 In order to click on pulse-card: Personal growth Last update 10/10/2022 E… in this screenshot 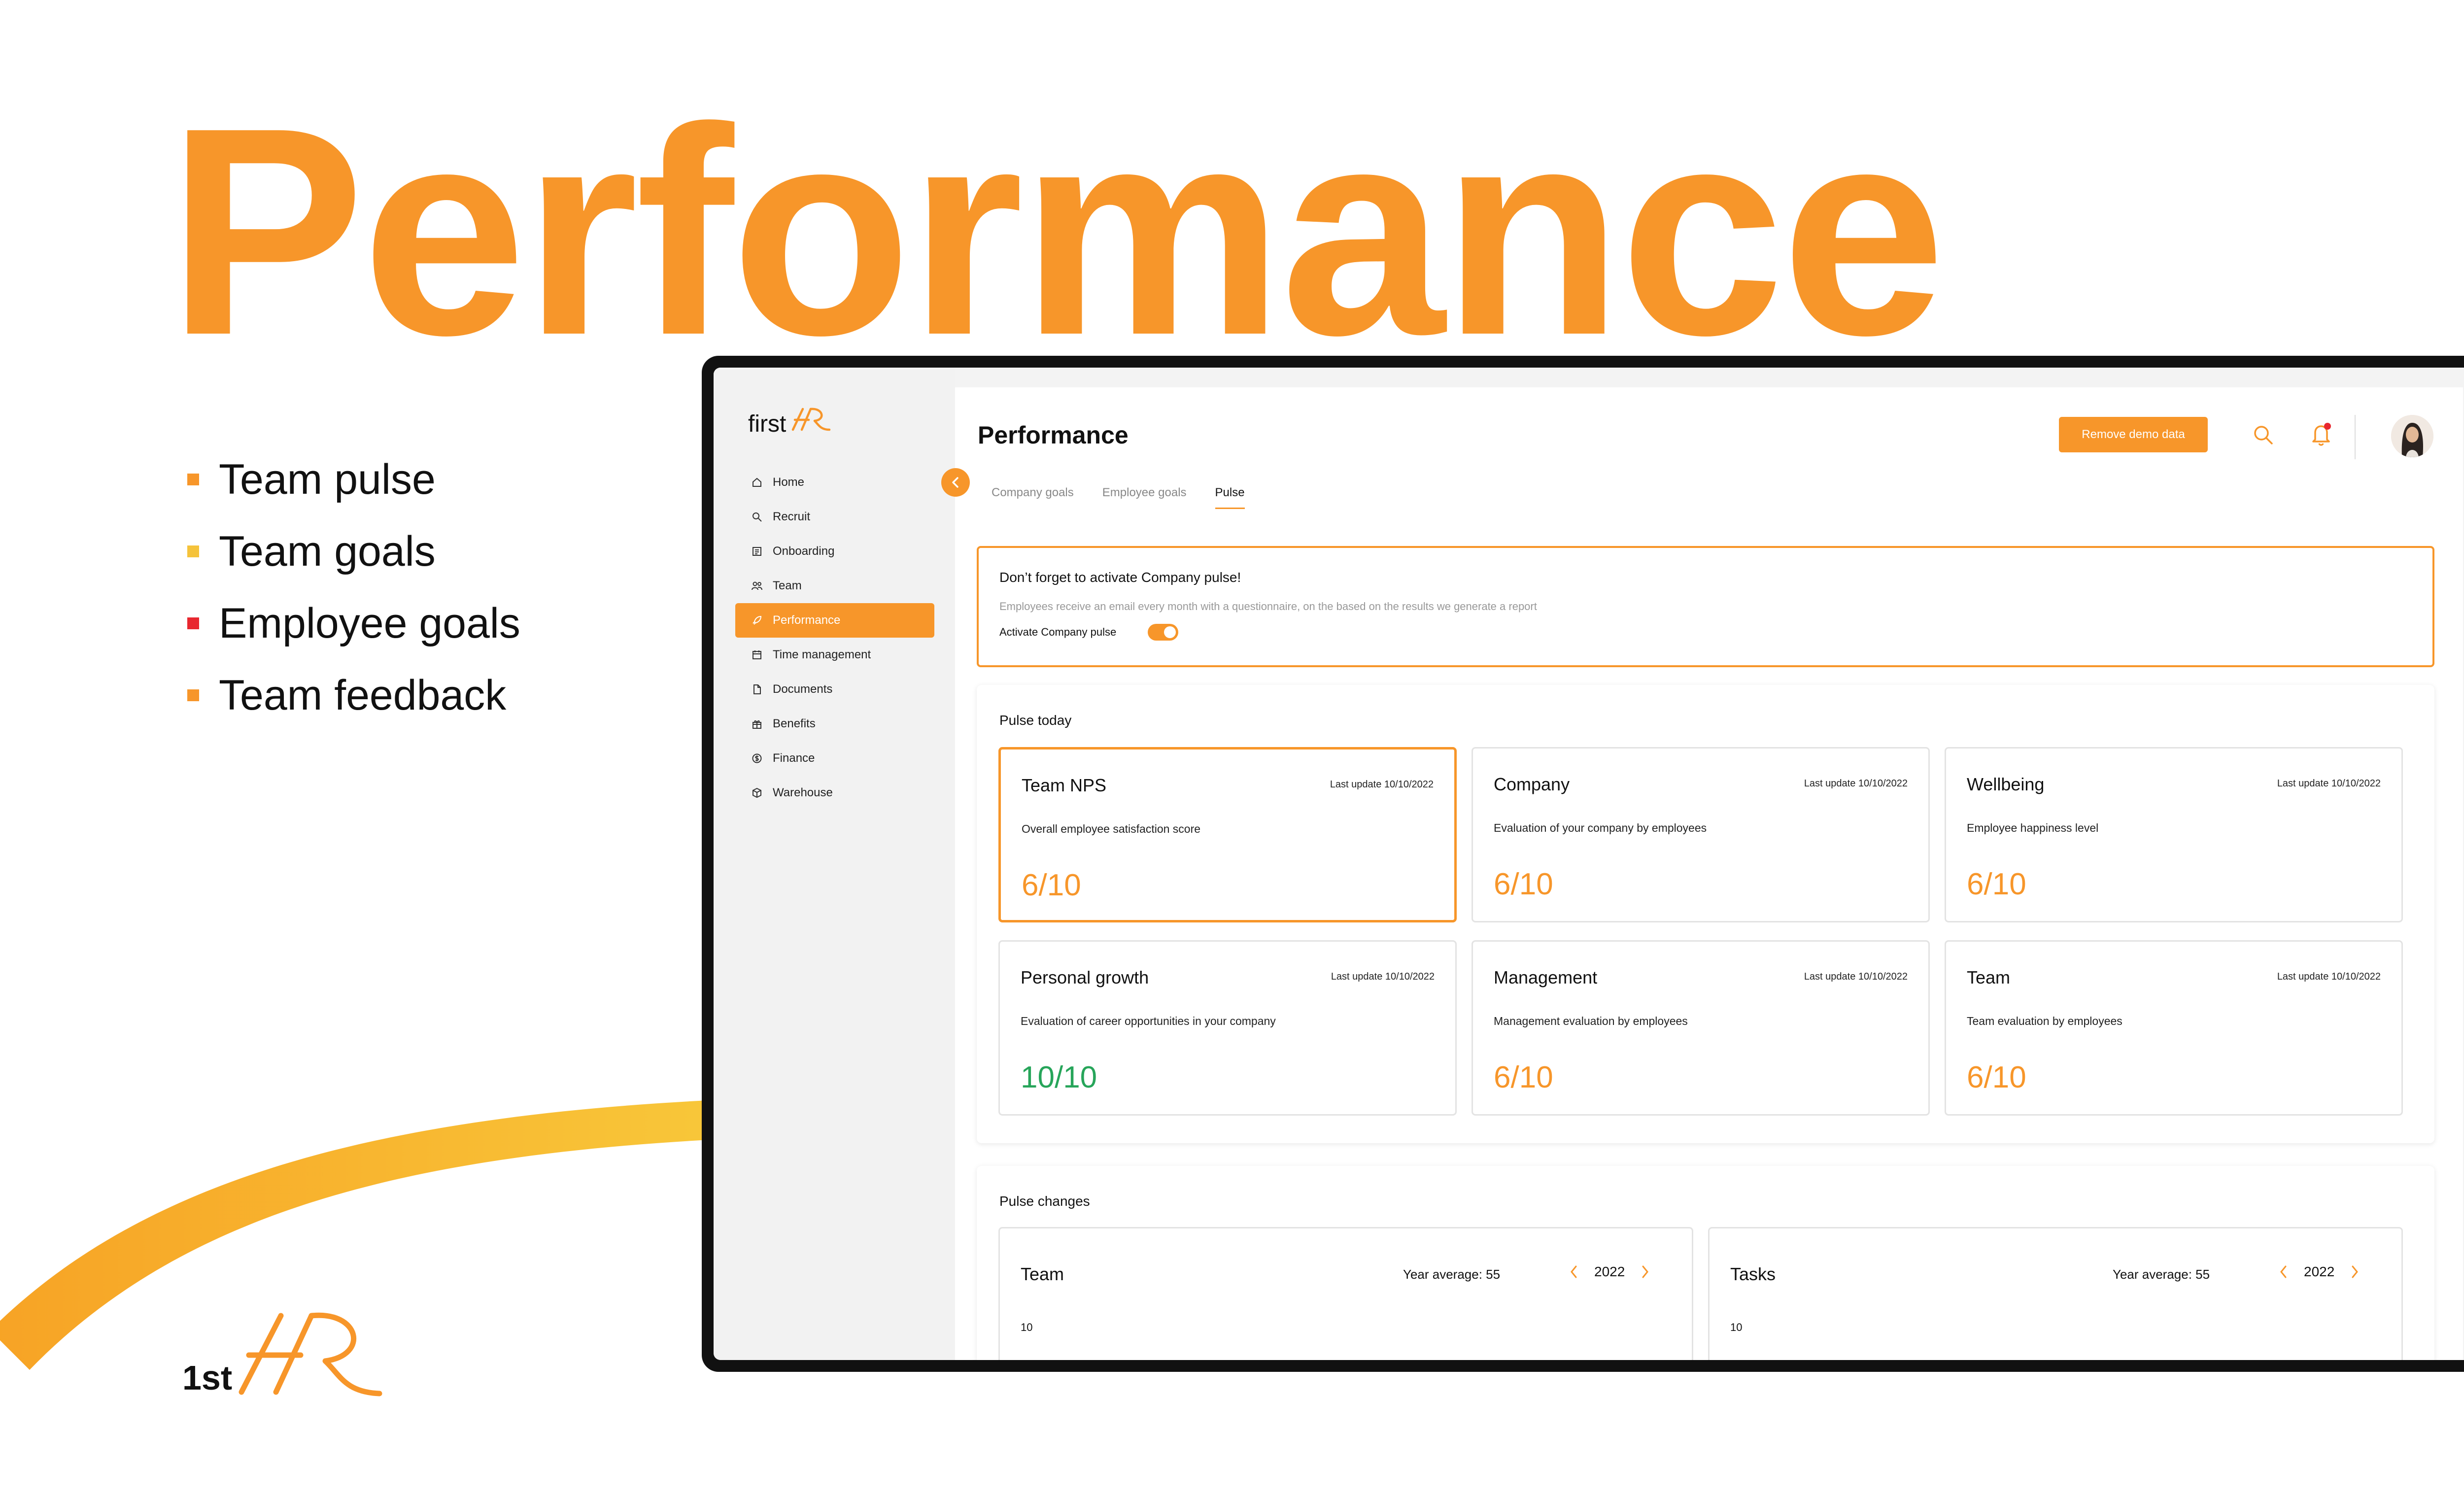, I will do `click(1227, 1028)`.